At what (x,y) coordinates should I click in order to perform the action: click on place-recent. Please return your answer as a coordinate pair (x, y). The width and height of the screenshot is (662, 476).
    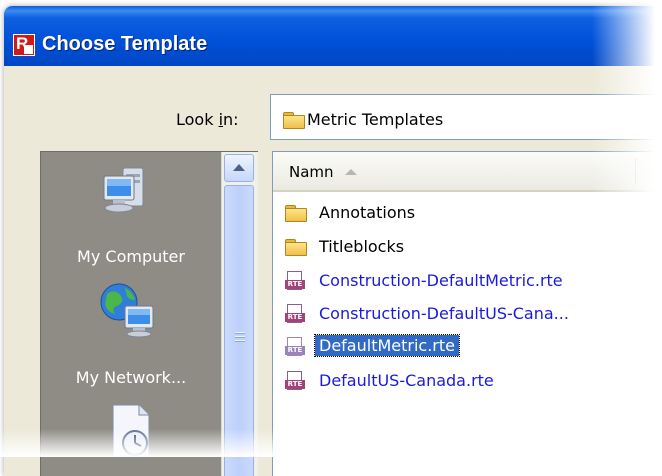
    Looking at the image, I should click on (131, 436).